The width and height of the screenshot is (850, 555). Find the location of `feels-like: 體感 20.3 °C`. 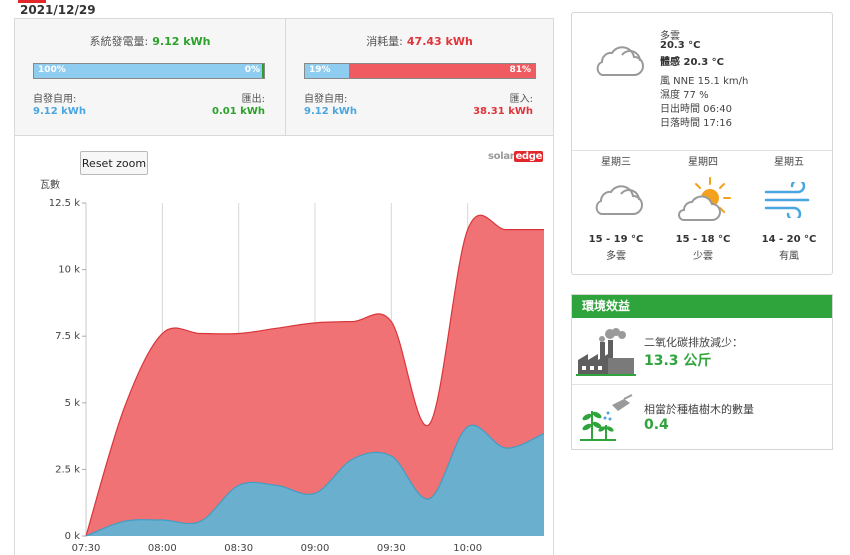

feels-like: 體感 20.3 °C is located at coordinates (692, 62).